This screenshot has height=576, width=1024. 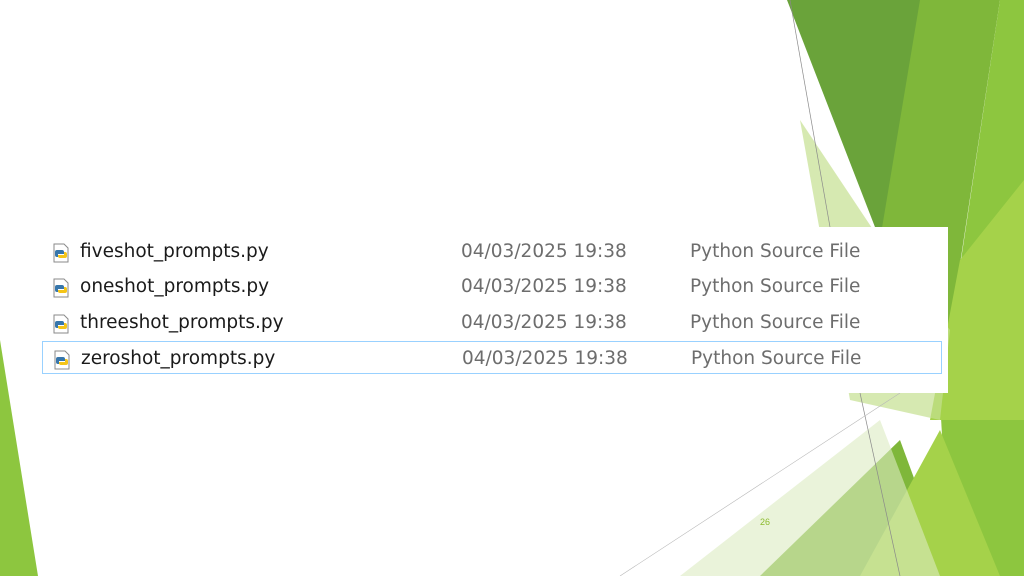 What do you see at coordinates (182, 322) in the screenshot?
I see `file-name: threeshot_prompts.py` at bounding box center [182, 322].